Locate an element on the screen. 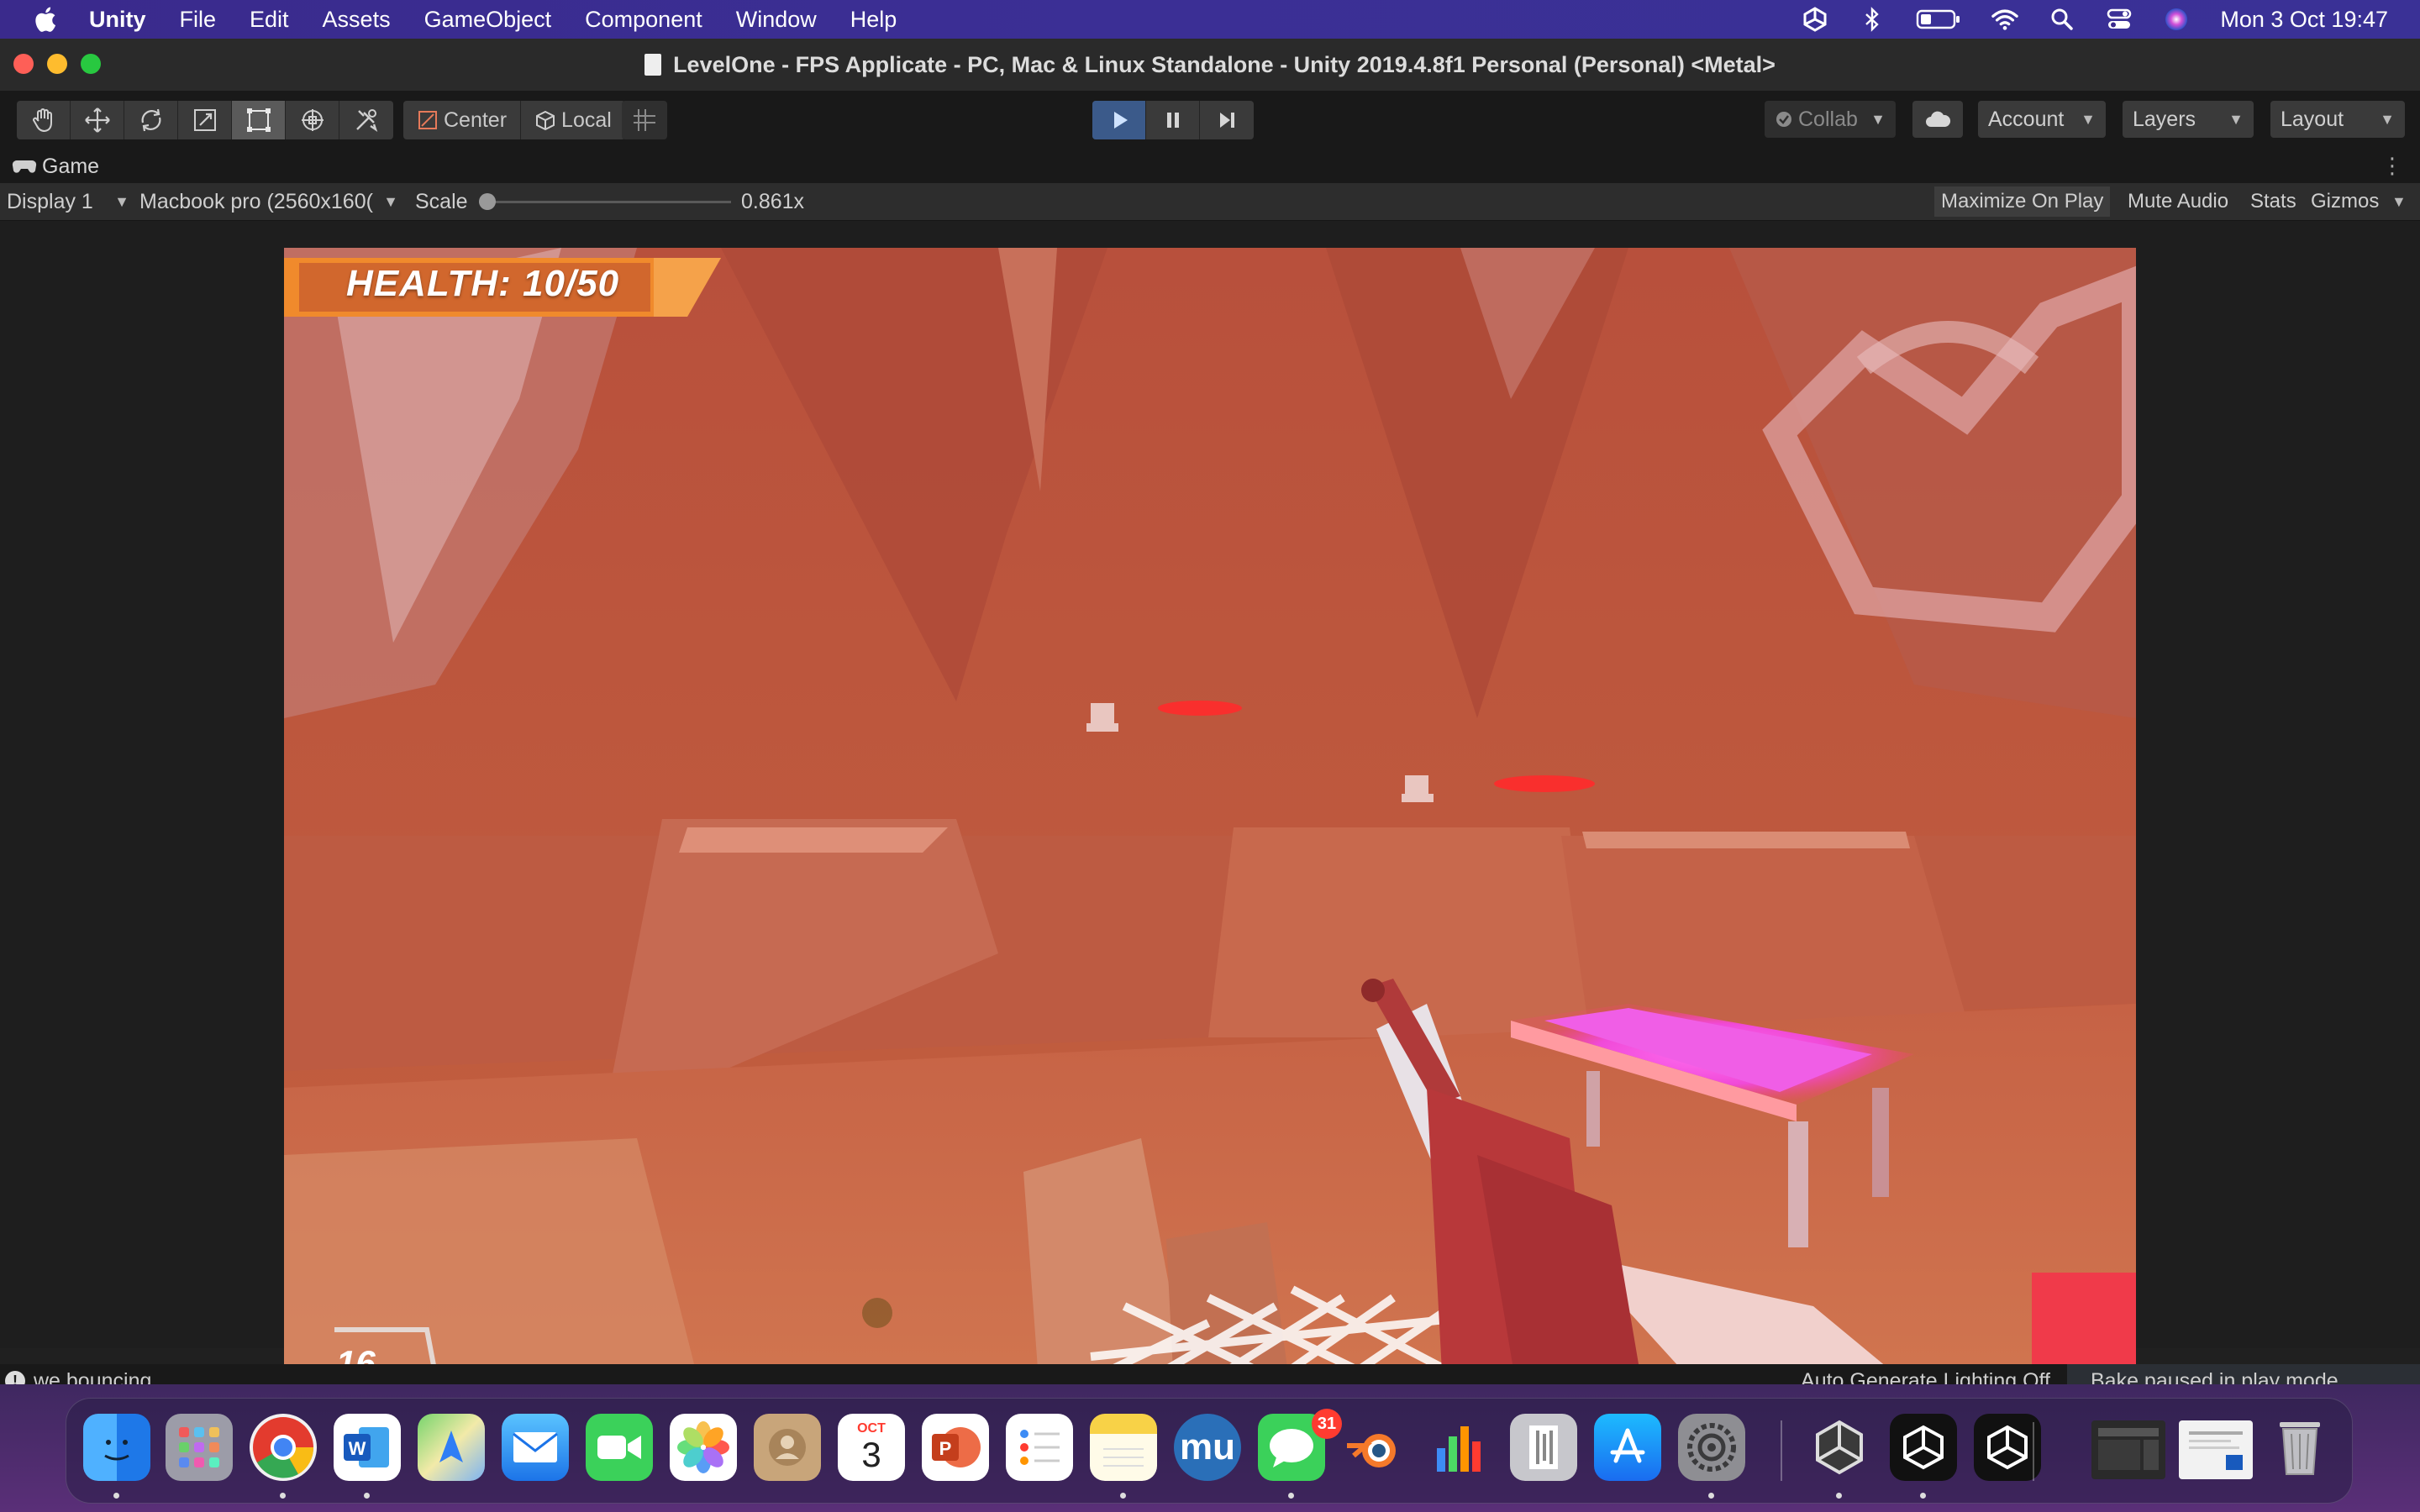 The width and height of the screenshot is (2420, 1512). maps-icon is located at coordinates (451, 1447).